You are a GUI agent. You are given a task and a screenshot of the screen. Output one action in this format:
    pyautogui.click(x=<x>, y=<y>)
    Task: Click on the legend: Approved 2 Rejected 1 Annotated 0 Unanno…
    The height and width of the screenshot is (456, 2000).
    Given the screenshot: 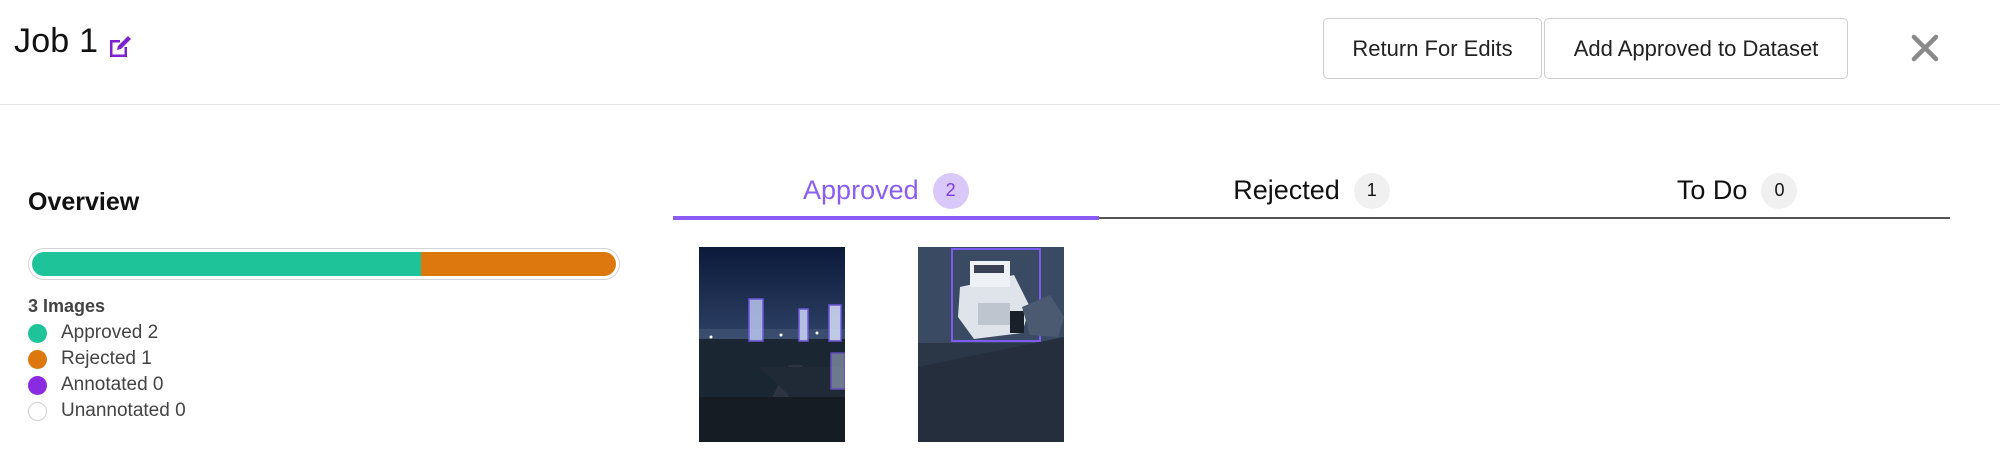 What is the action you would take?
    pyautogui.click(x=107, y=372)
    